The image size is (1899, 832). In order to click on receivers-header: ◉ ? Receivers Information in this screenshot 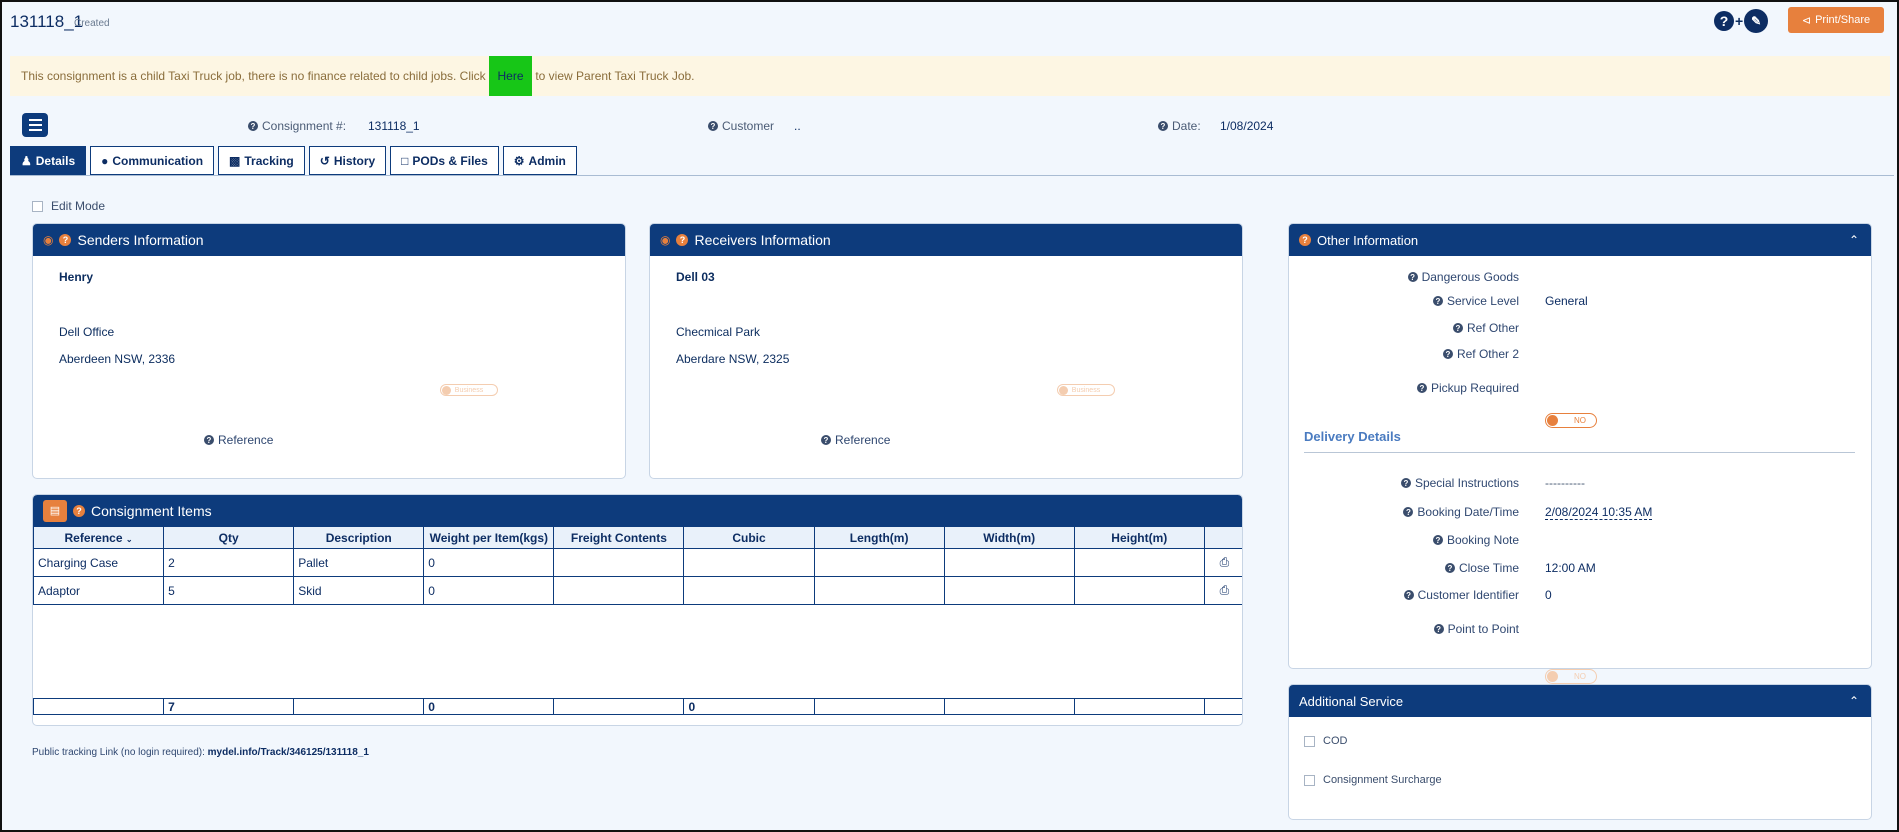, I will do `click(946, 240)`.